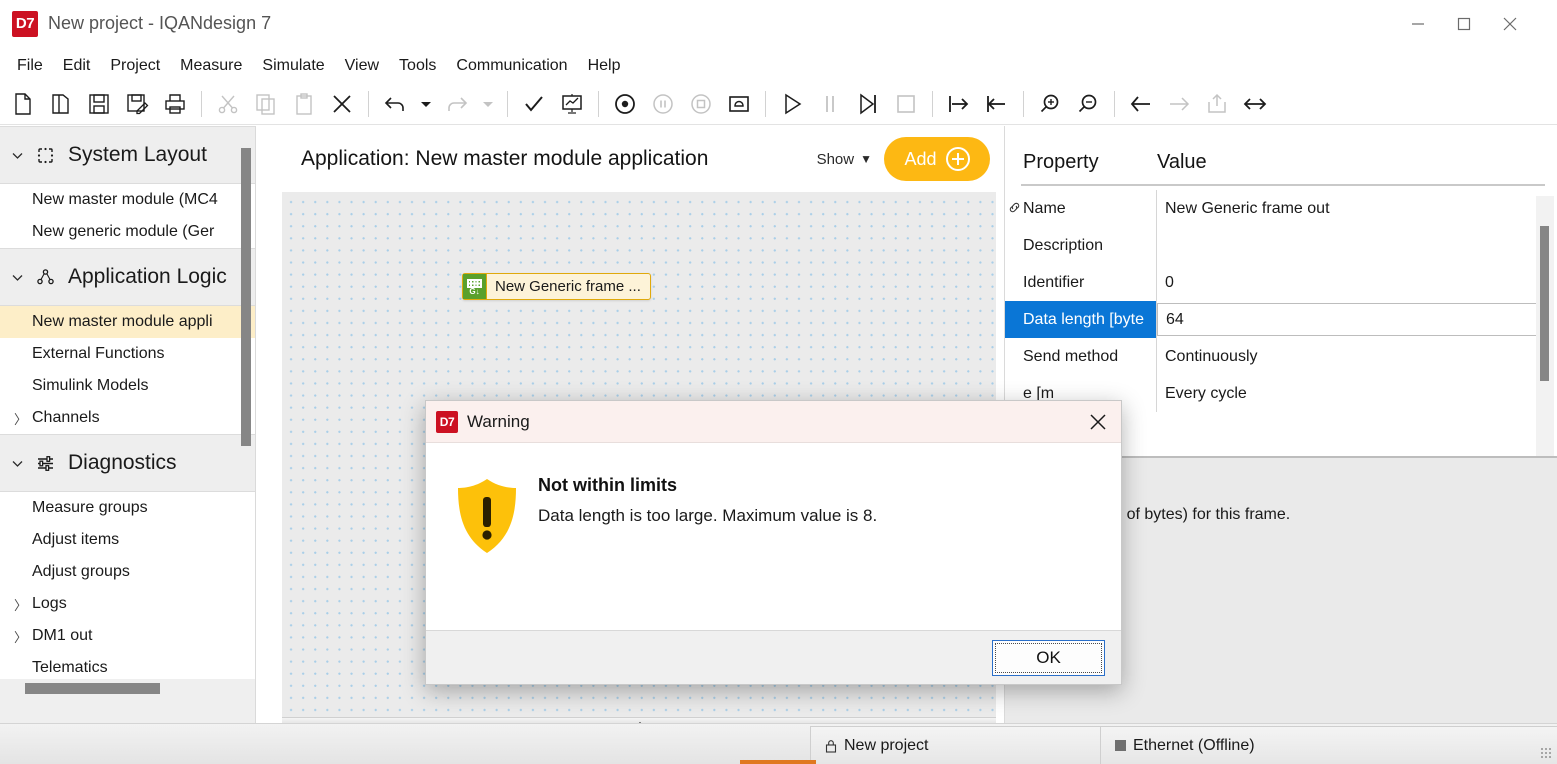  I want to click on dialog-close-button, so click(1098, 422).